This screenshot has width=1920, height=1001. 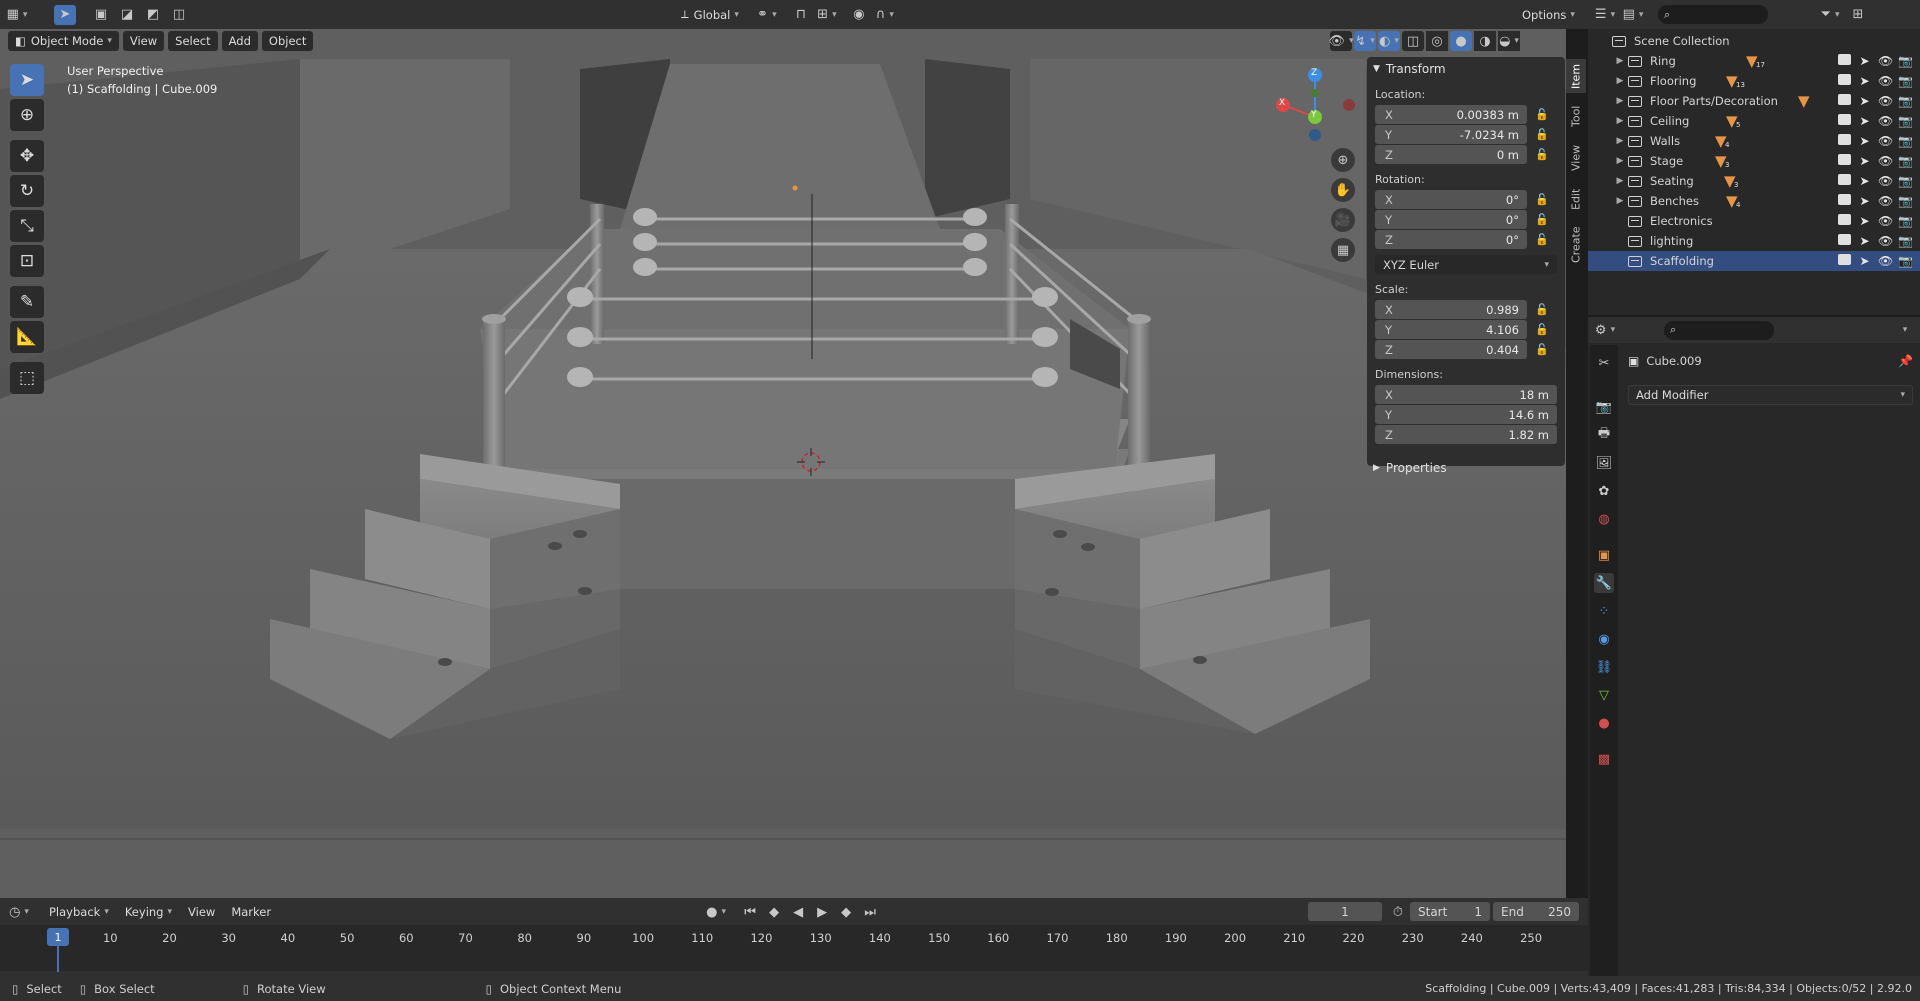 I want to click on pan-hand-icon: ✋, so click(x=1343, y=190).